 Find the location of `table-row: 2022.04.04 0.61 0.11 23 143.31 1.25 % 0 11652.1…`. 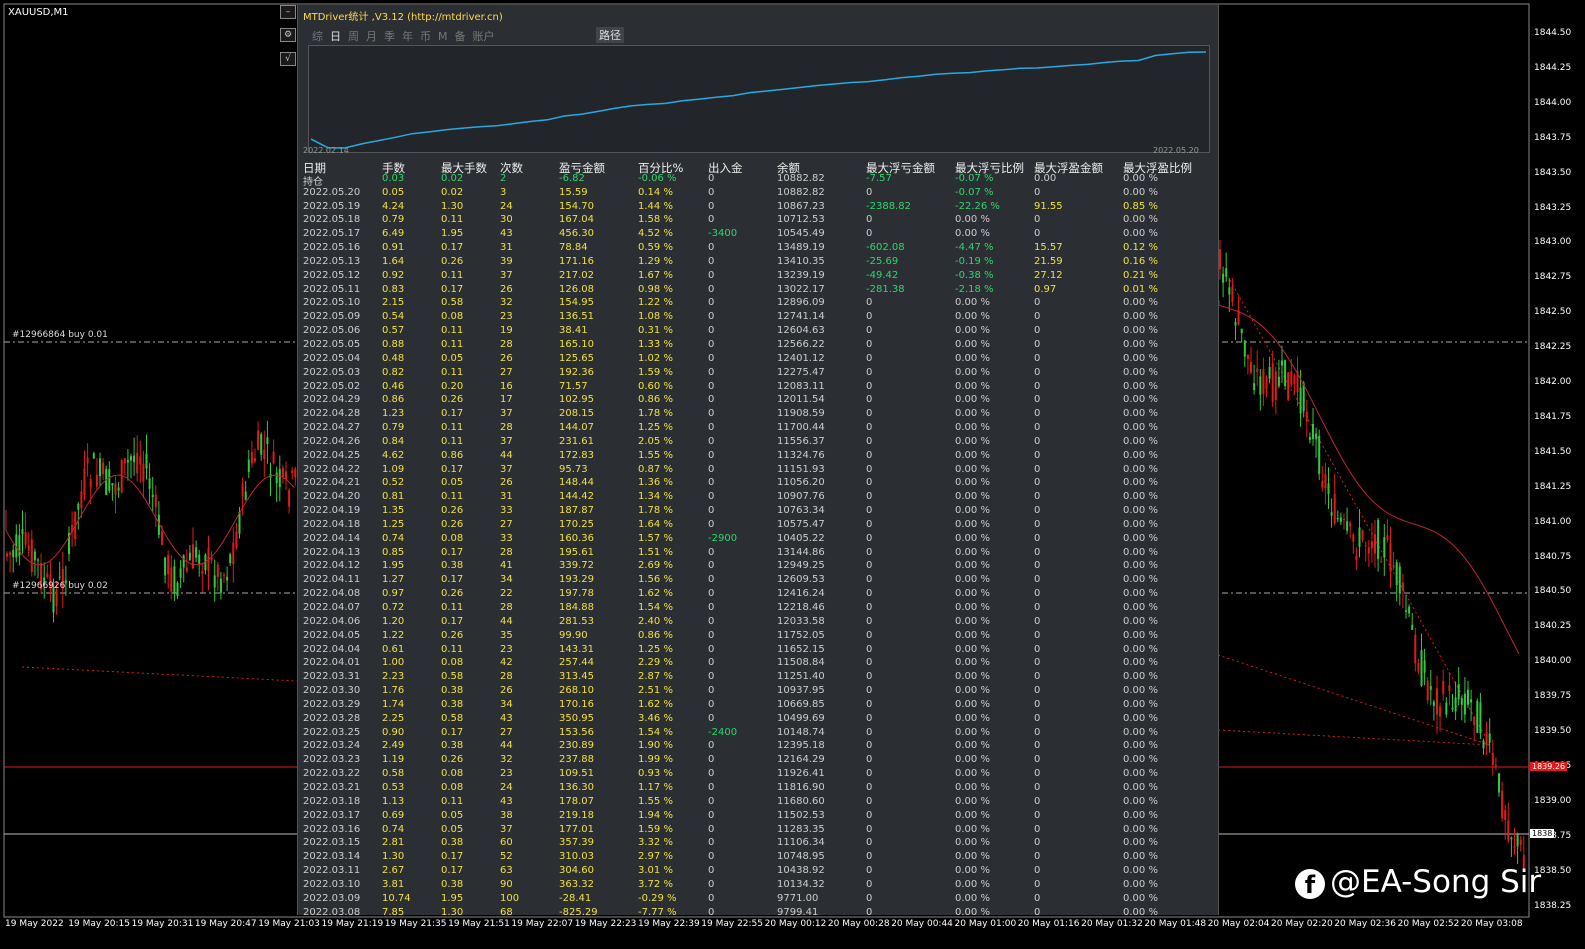

table-row: 2022.04.04 0.61 0.11 23 143.31 1.25 % 0 11652.1… is located at coordinates (758, 651).